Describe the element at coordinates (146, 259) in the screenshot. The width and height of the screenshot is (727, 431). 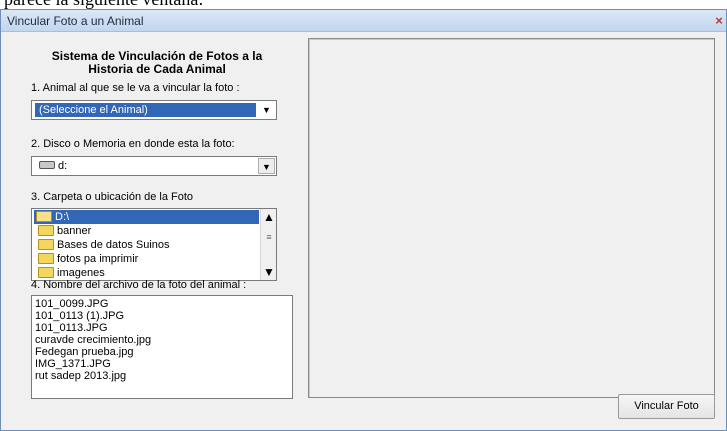
I see `folder-item: fotos pa imprimir` at that location.